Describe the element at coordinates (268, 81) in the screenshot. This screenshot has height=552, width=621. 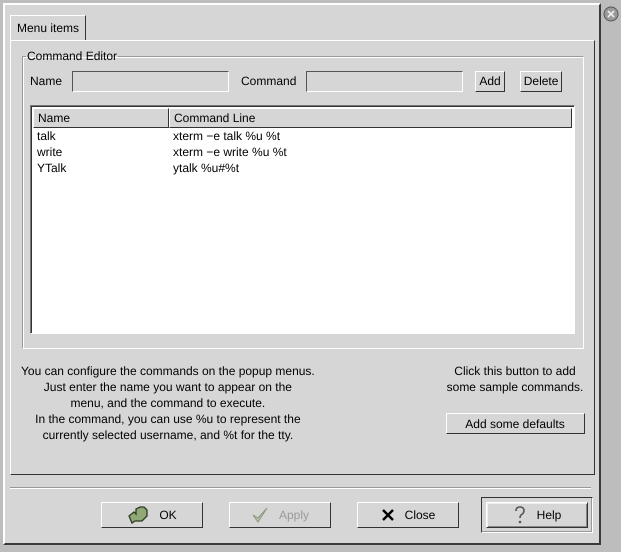
I see `field-label: Command` at that location.